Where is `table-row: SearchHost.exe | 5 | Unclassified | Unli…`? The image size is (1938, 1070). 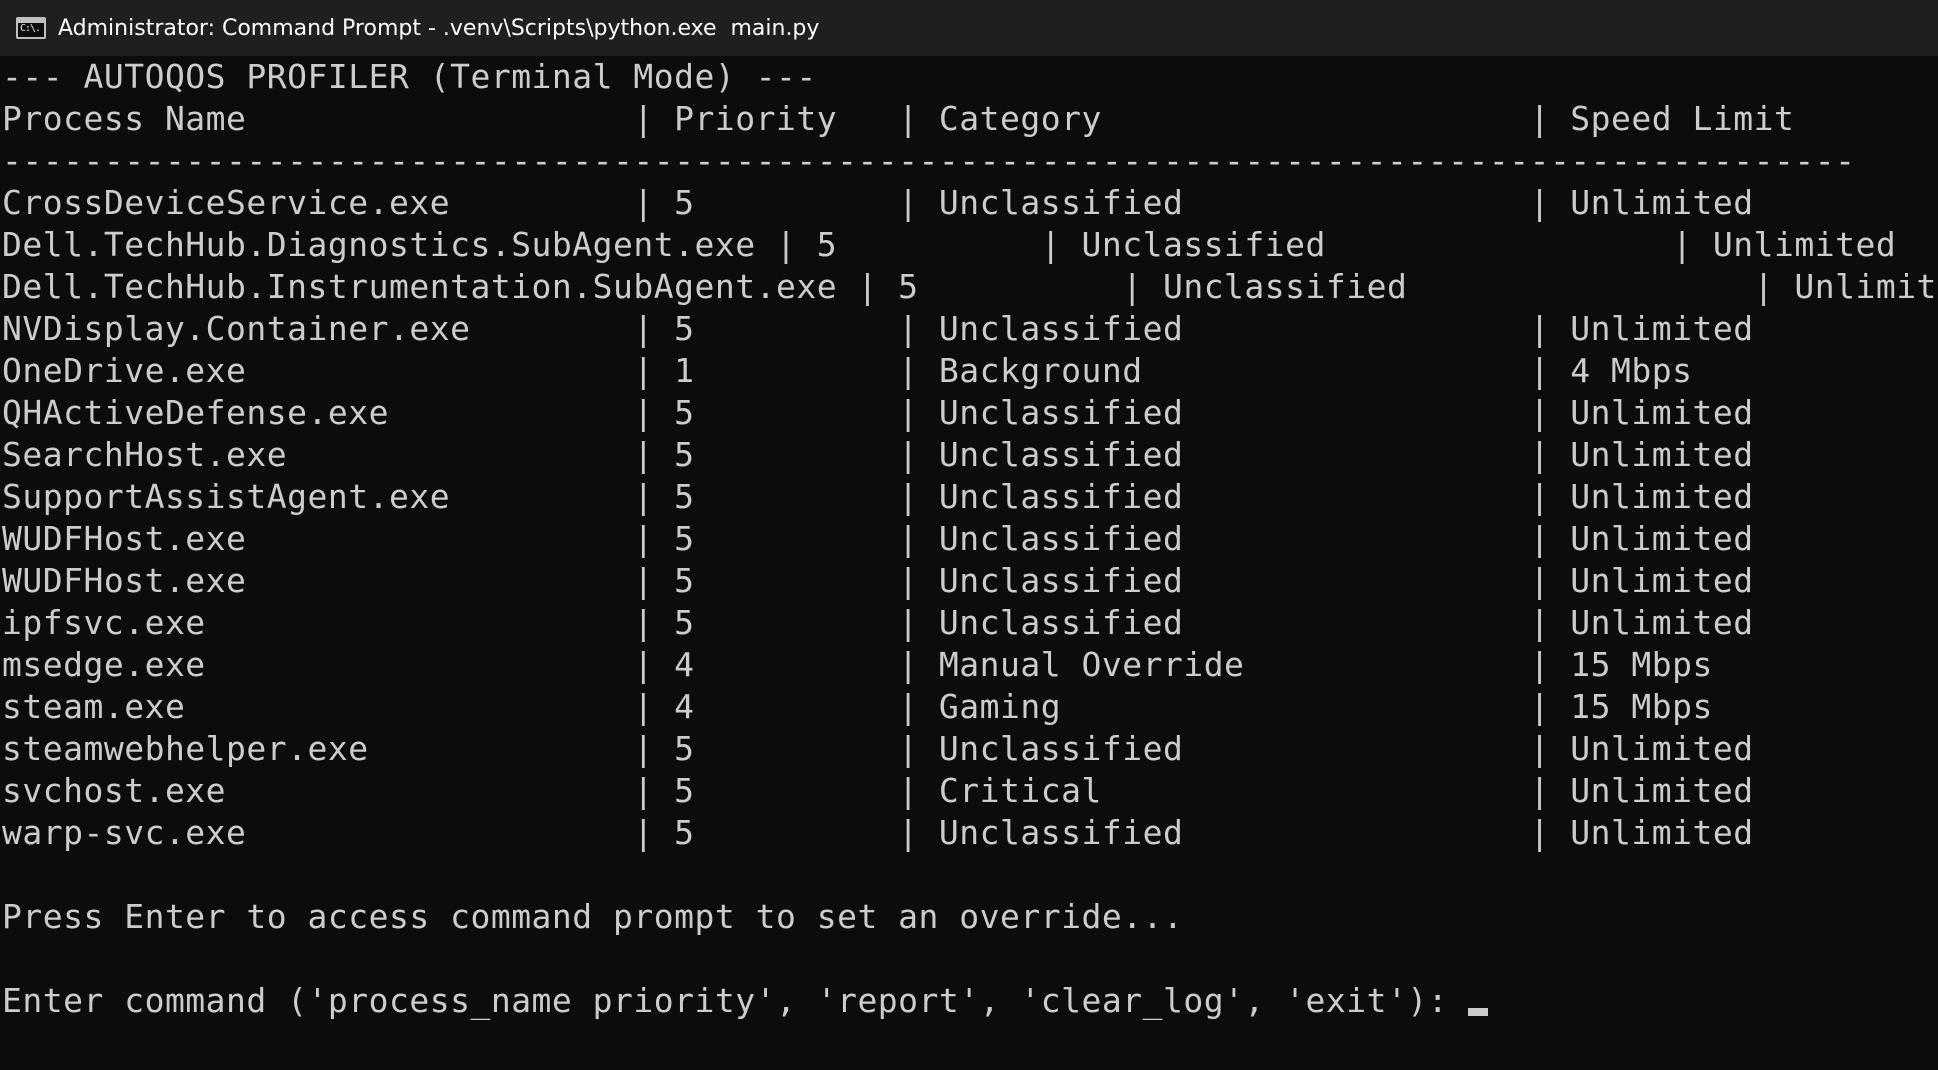 table-row: SearchHost.exe | 5 | Unclassified | Unli… is located at coordinates (878, 454).